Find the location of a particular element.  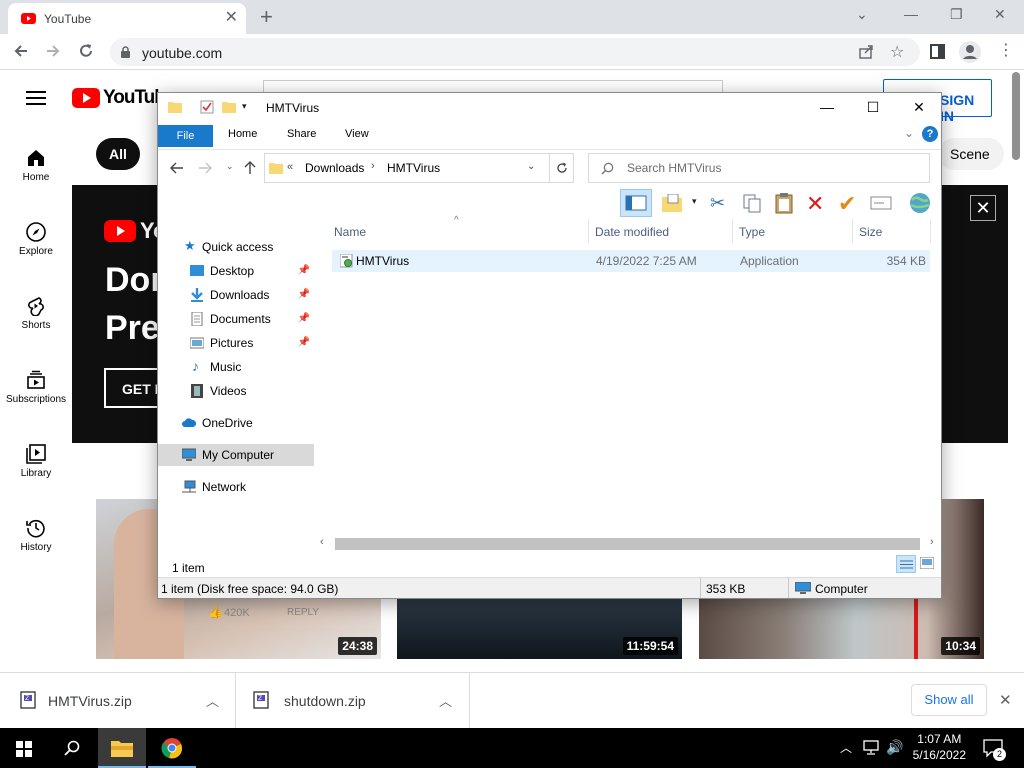

download-item-shutdown: Z shutdown.zip ︿ is located at coordinates (353, 701).